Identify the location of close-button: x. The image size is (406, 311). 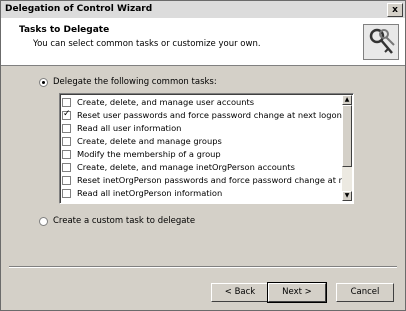
(395, 10).